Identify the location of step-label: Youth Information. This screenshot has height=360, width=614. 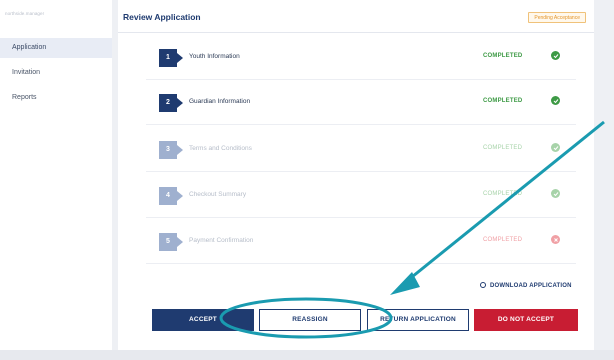
(214, 56).